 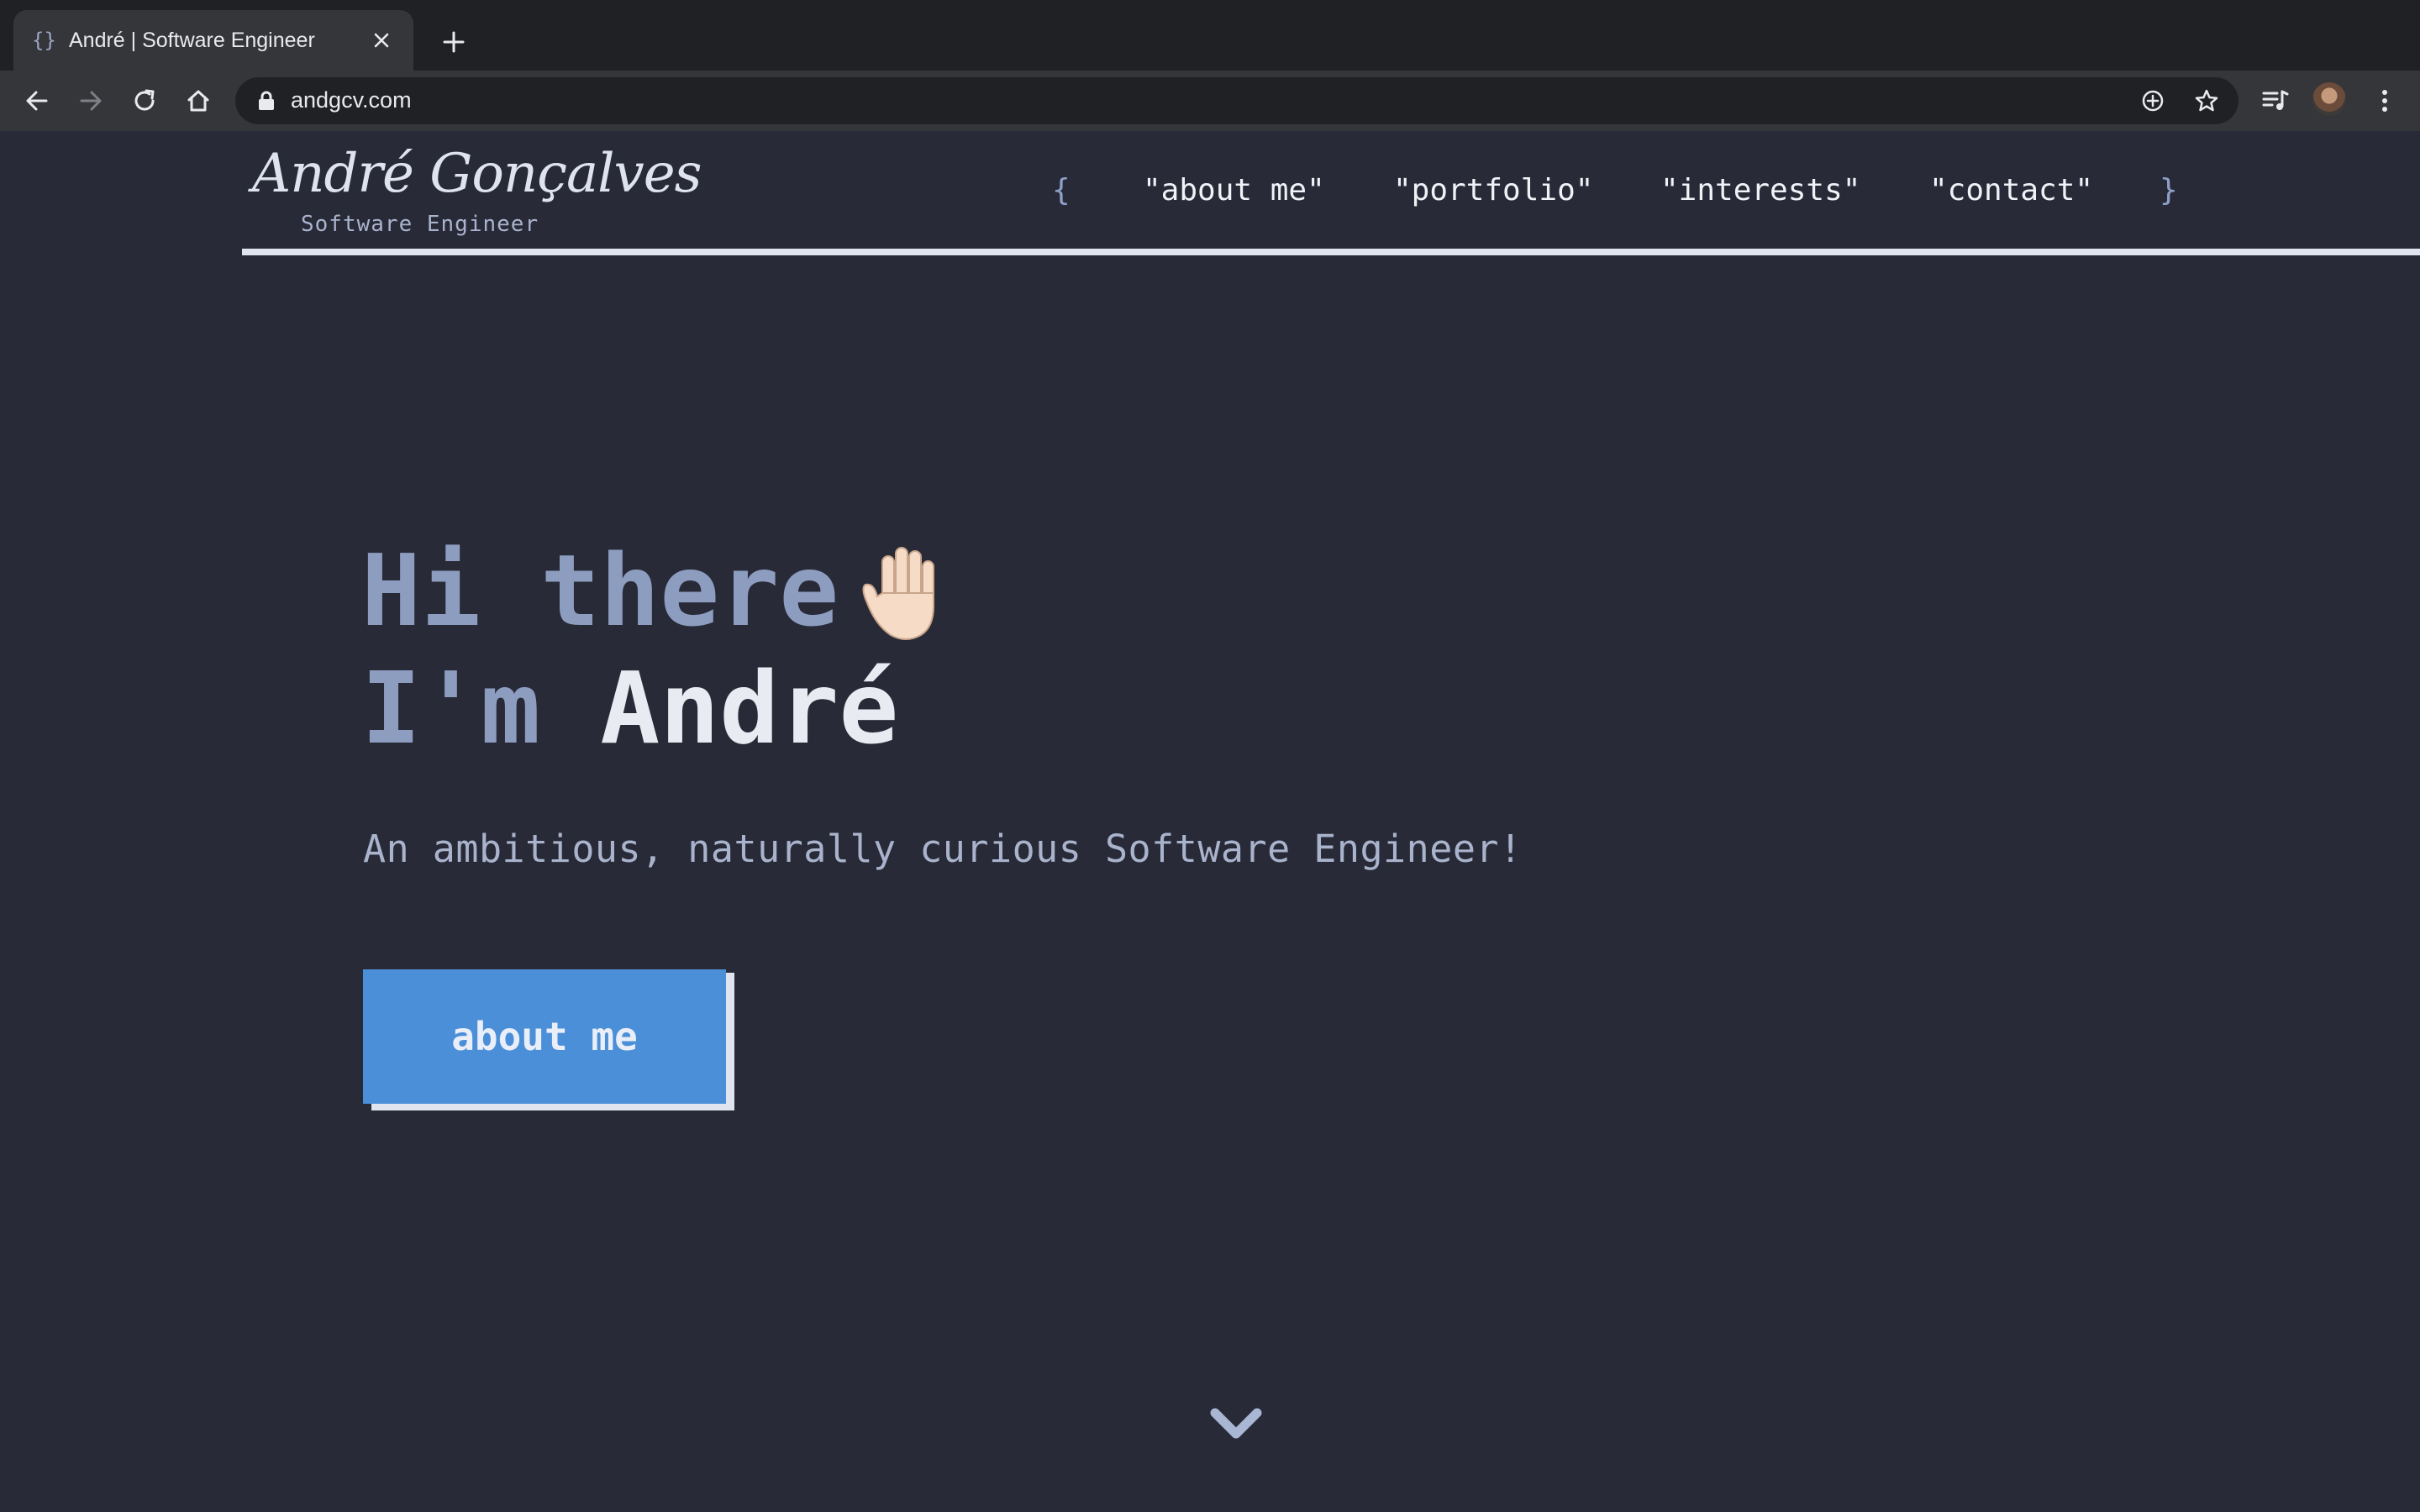 I want to click on brand-subtitle: Software Engineer, so click(x=420, y=224).